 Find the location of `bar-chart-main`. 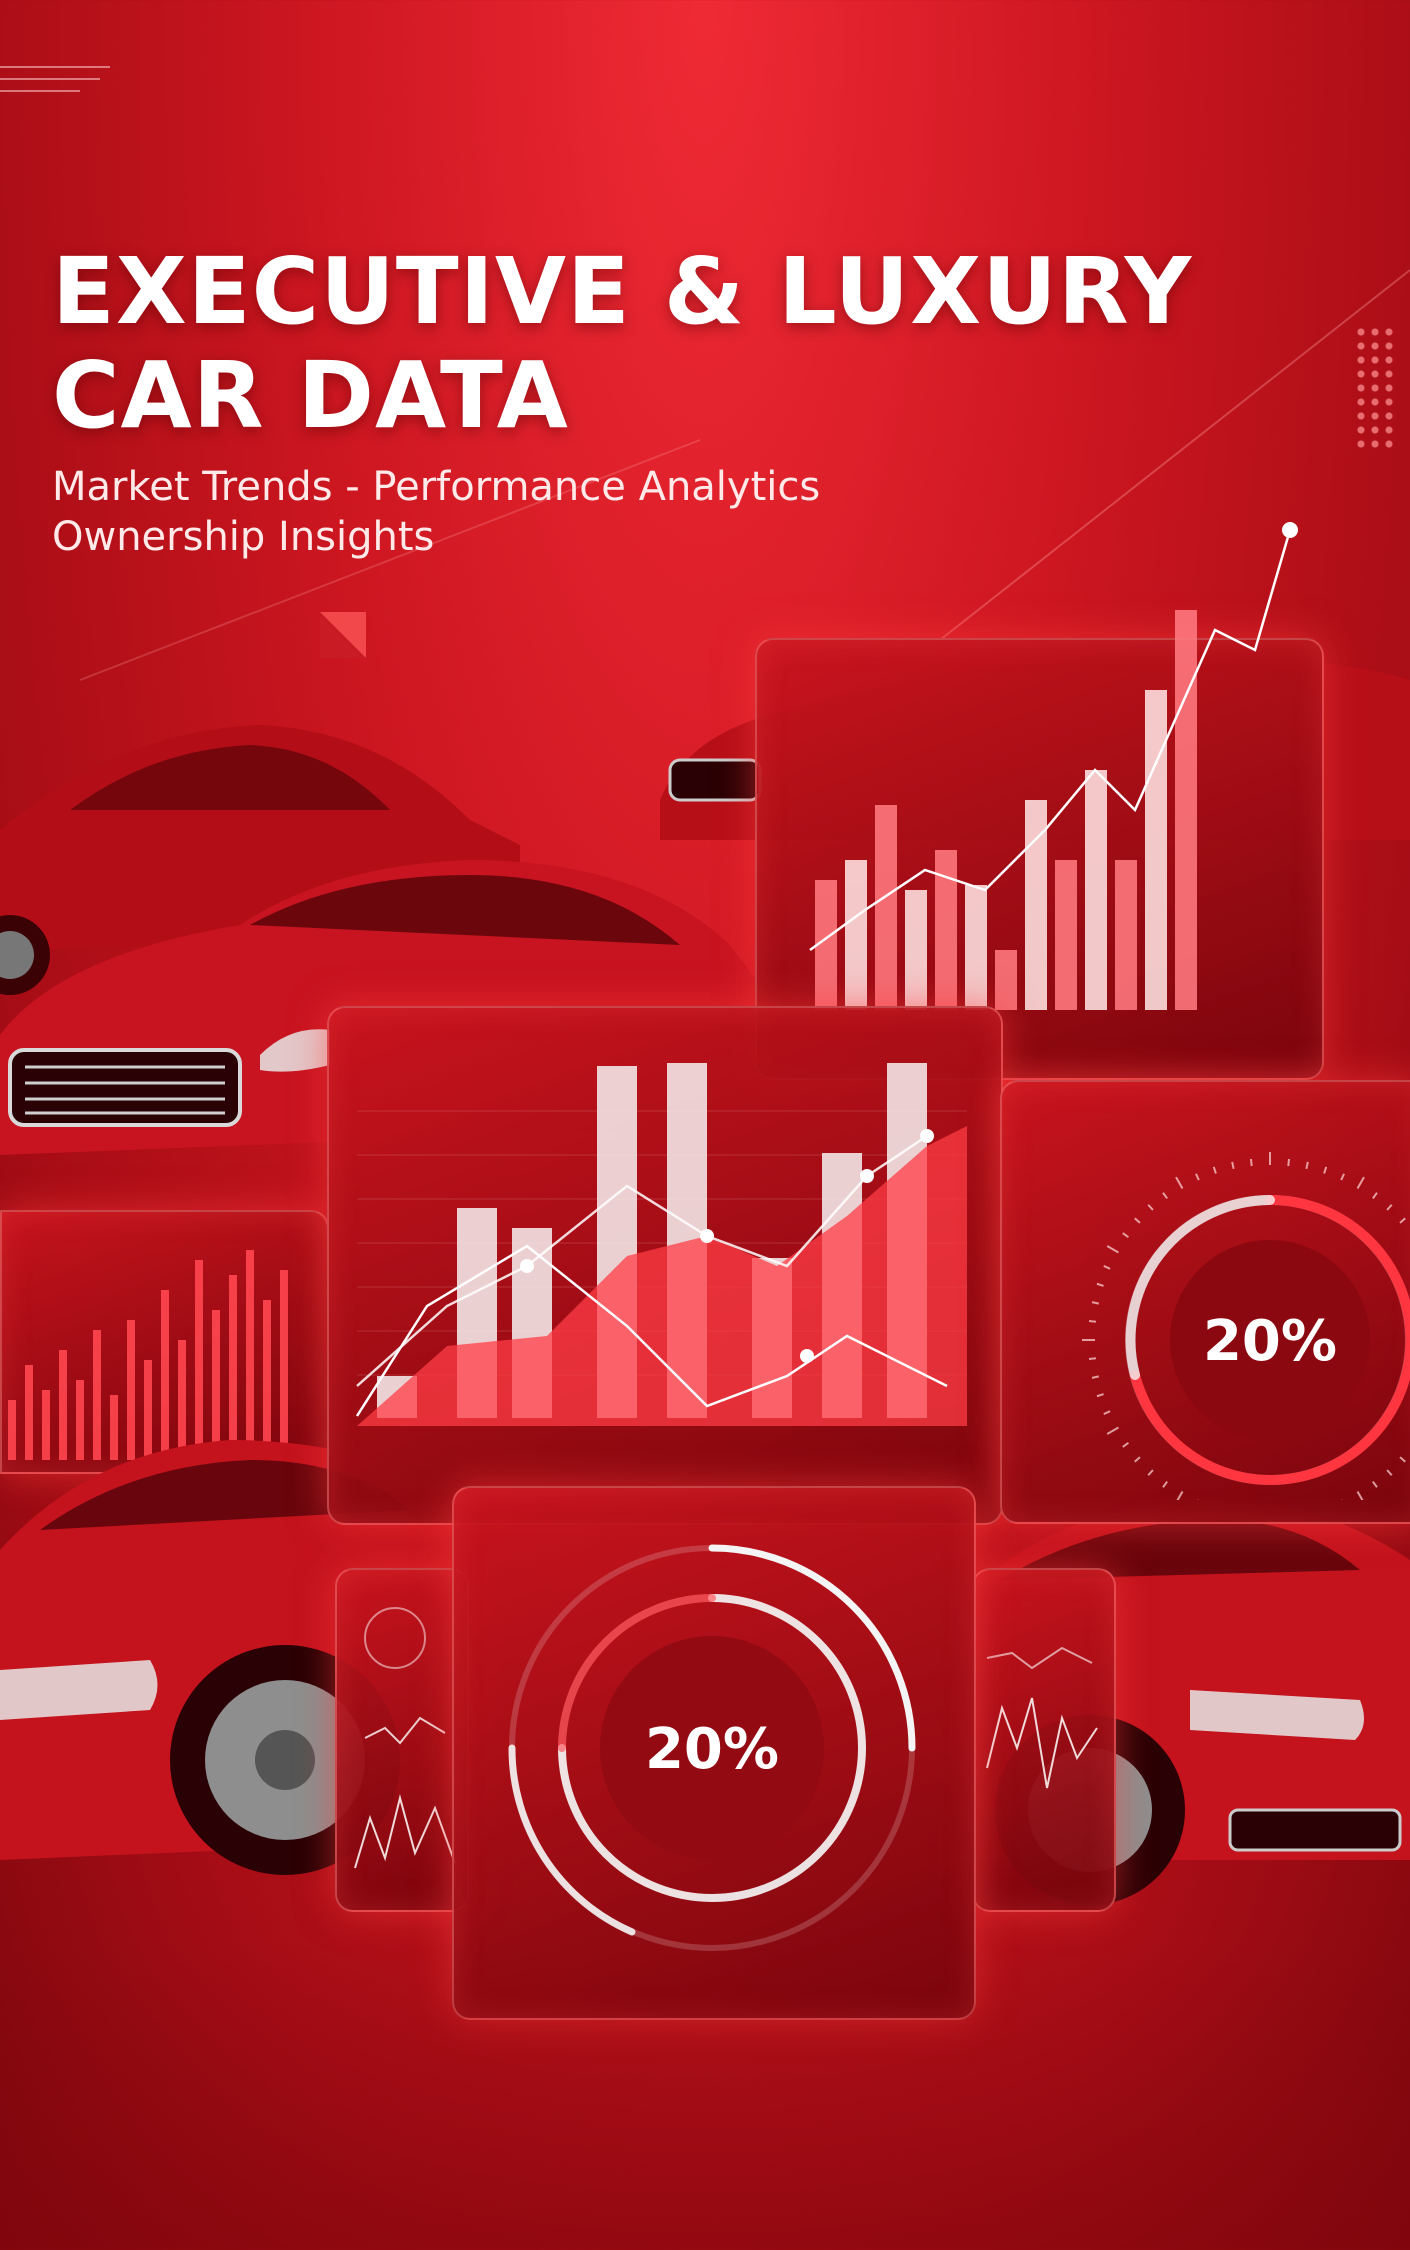

bar-chart-main is located at coordinates (661, 1244).